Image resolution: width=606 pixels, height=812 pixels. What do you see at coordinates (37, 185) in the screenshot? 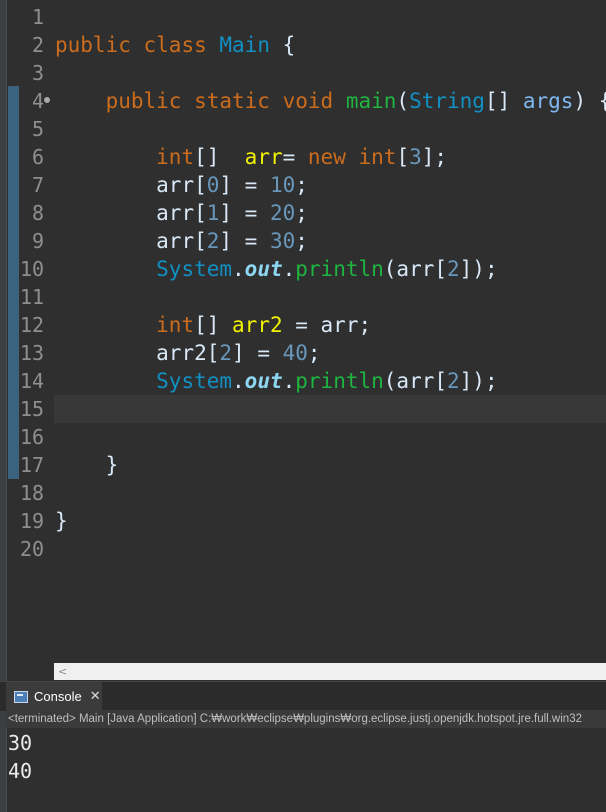
I see `line-number: 7` at bounding box center [37, 185].